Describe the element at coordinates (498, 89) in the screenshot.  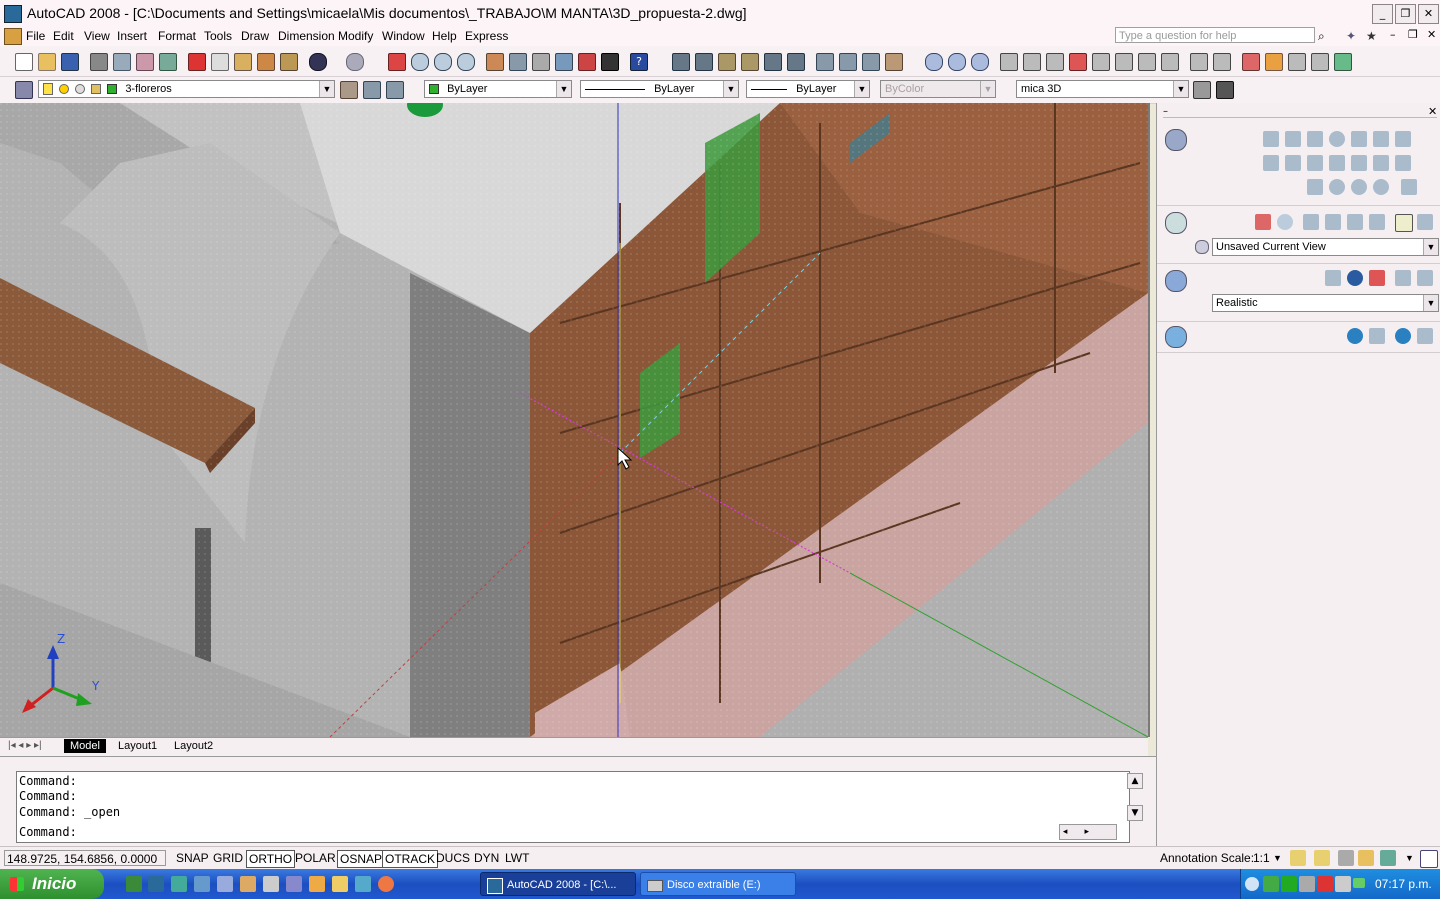
I see `color-combo: ByLayer ▼` at that location.